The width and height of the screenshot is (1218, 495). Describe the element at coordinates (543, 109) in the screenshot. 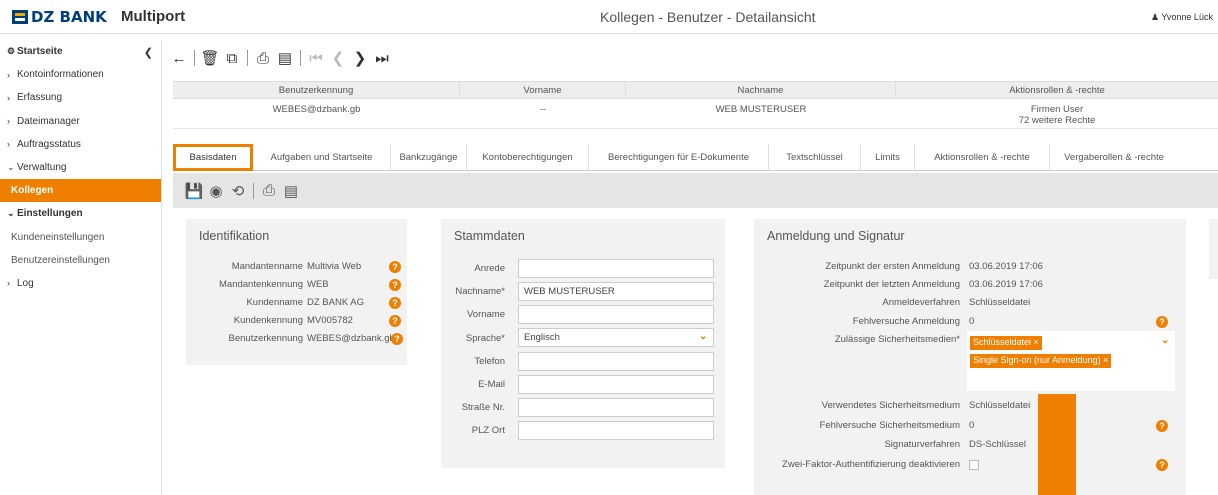

I see `cell-vorname: --` at that location.